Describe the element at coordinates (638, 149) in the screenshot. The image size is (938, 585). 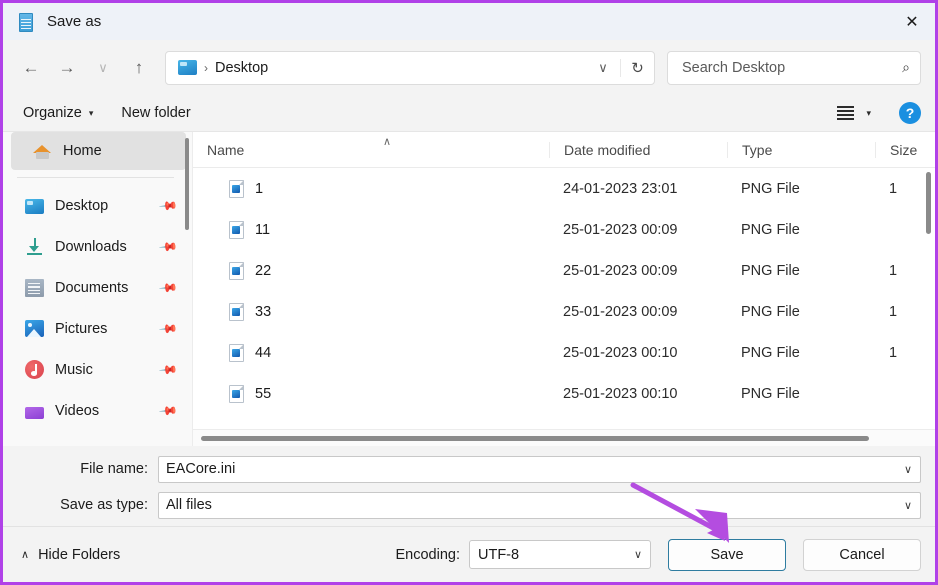
I see `column-header-date-modified: Date modified` at that location.